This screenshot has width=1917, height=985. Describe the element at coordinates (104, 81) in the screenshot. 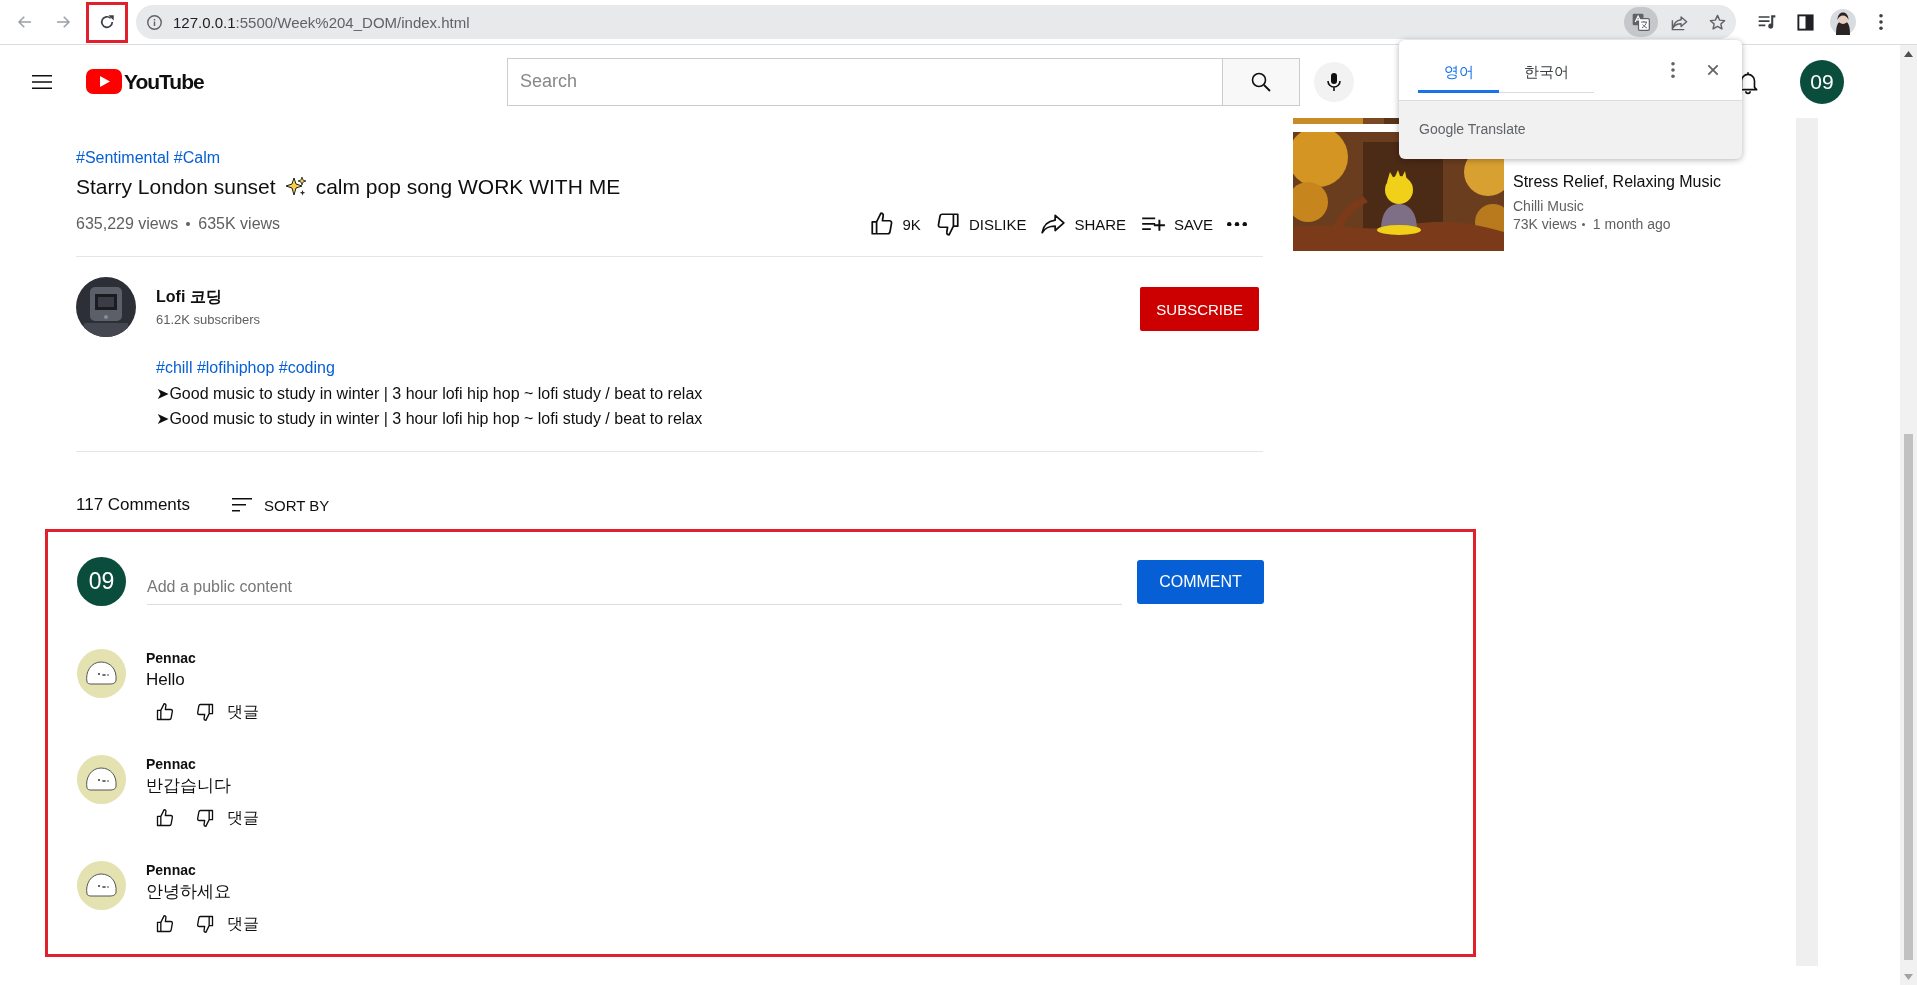

I see `play-logo-icon` at that location.